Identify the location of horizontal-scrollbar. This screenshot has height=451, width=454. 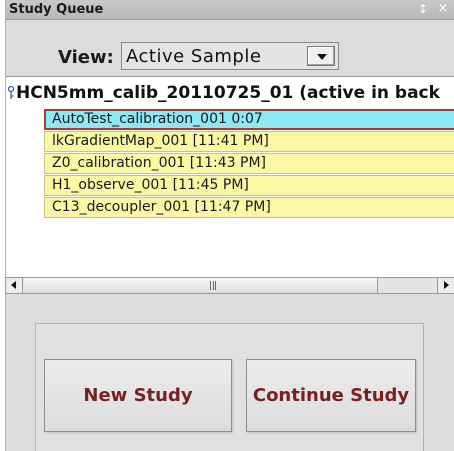
(229, 285).